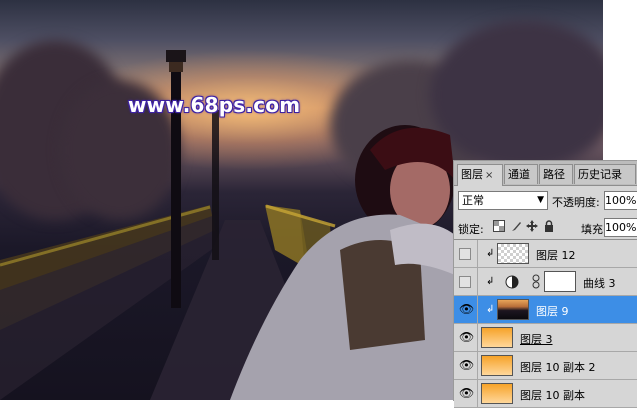 The width and height of the screenshot is (637, 408). I want to click on close-icon: ×, so click(489, 175).